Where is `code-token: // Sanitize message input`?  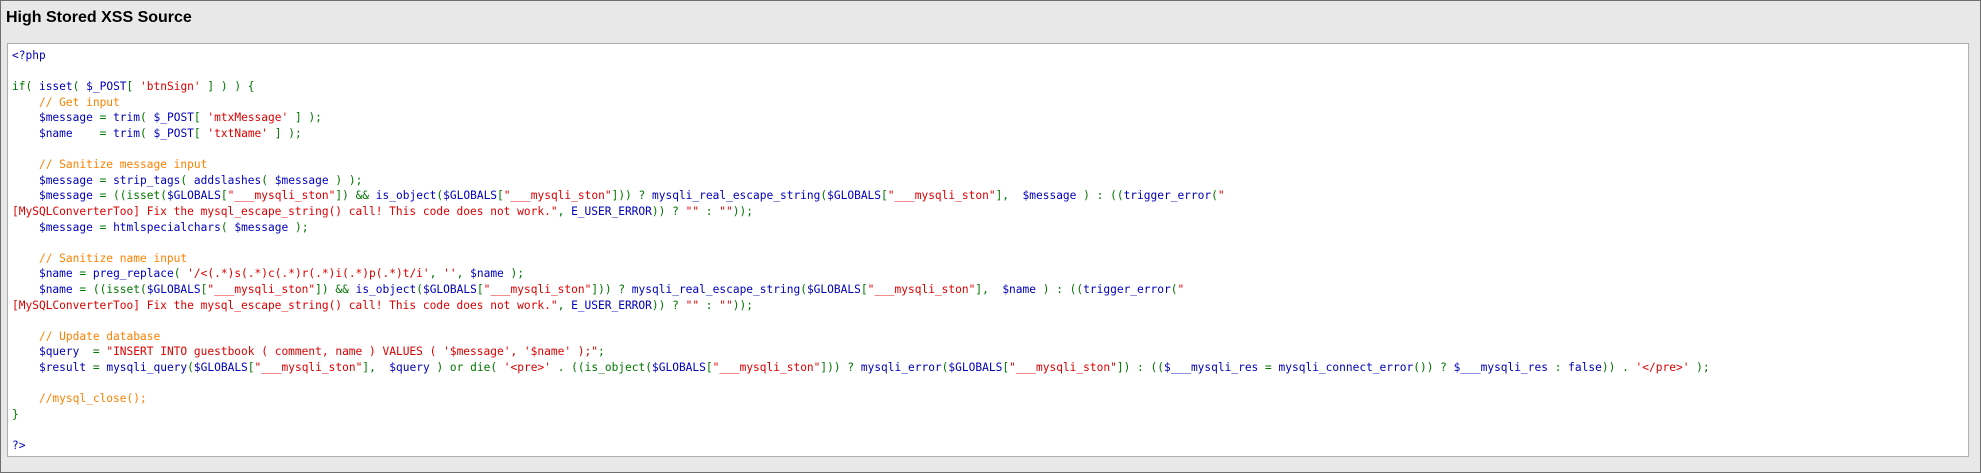 code-token: // Sanitize message input is located at coordinates (123, 165).